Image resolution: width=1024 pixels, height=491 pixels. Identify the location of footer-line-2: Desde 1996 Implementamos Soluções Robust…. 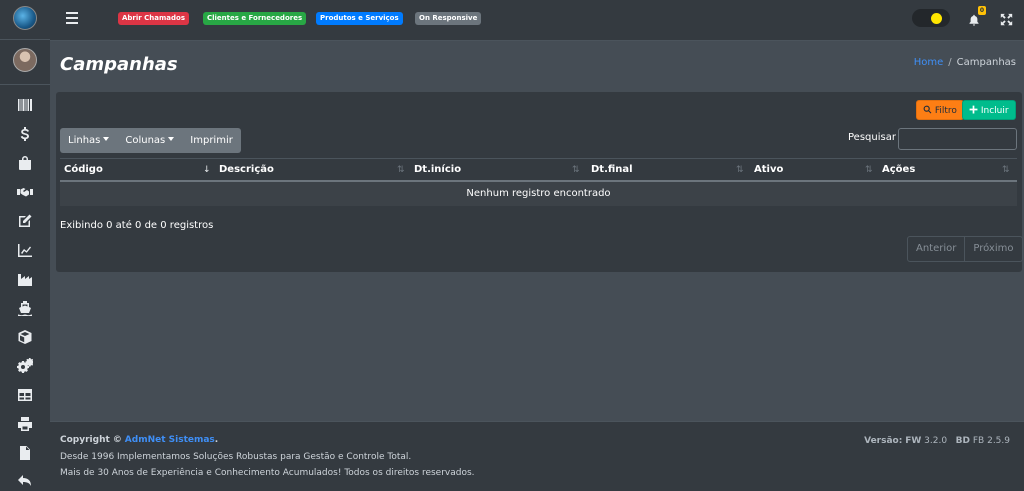
(236, 457).